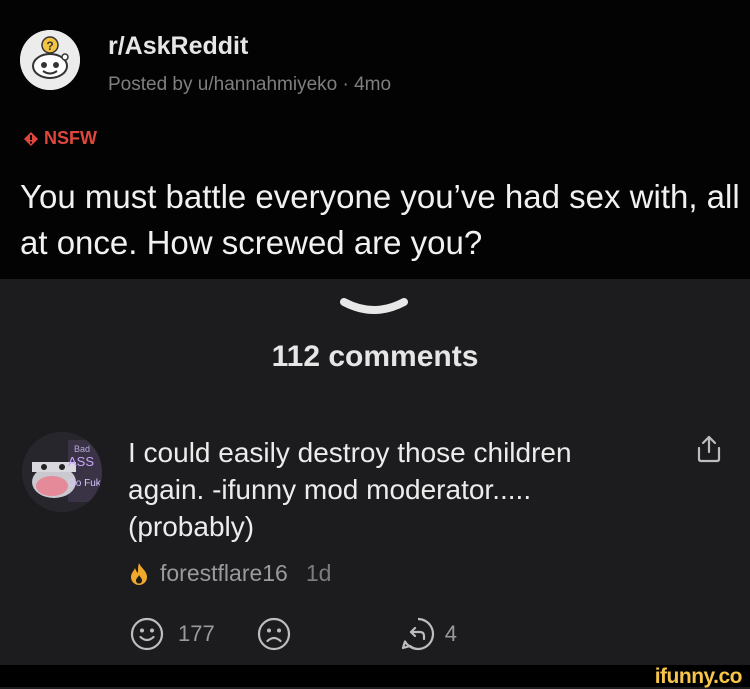 The height and width of the screenshot is (689, 750). What do you see at coordinates (70, 138) in the screenshot?
I see `nsfw-label: NSFW` at bounding box center [70, 138].